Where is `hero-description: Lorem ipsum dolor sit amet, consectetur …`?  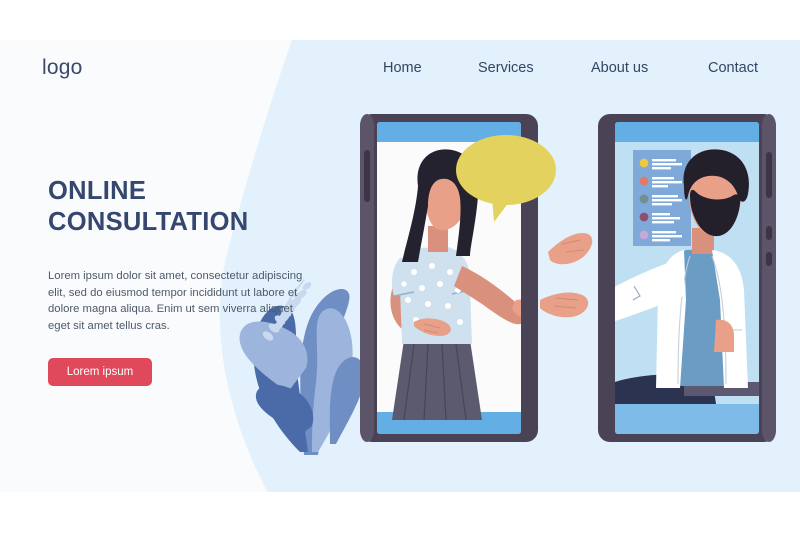 hero-description: Lorem ipsum dolor sit amet, consectetur … is located at coordinates (175, 301).